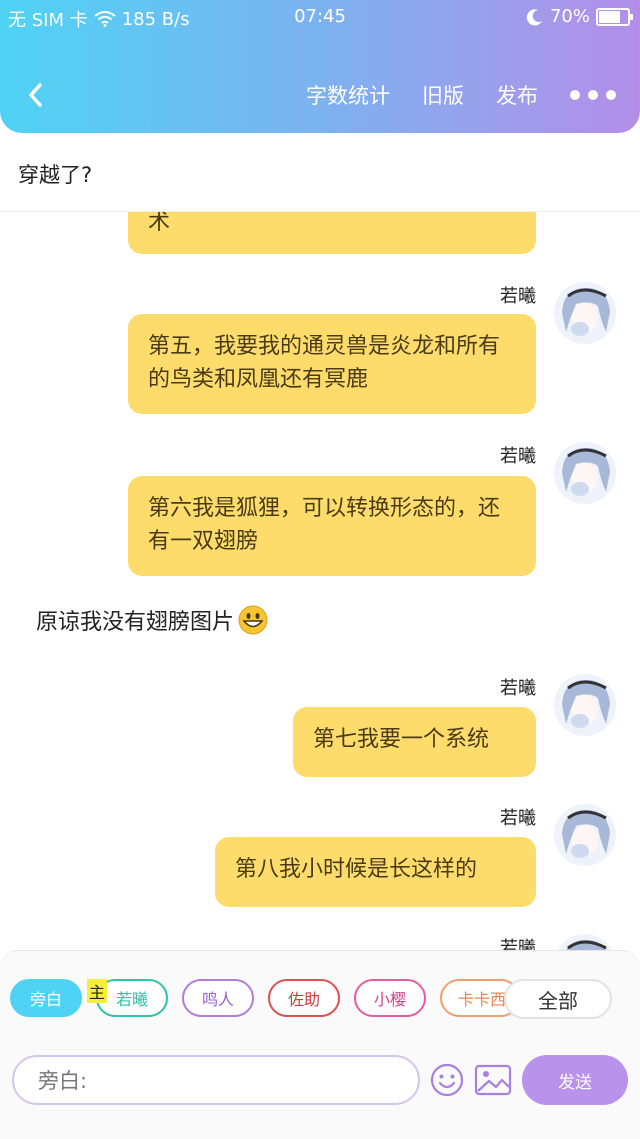 The width and height of the screenshot is (640, 1139). I want to click on publish-button: 发布, so click(517, 95).